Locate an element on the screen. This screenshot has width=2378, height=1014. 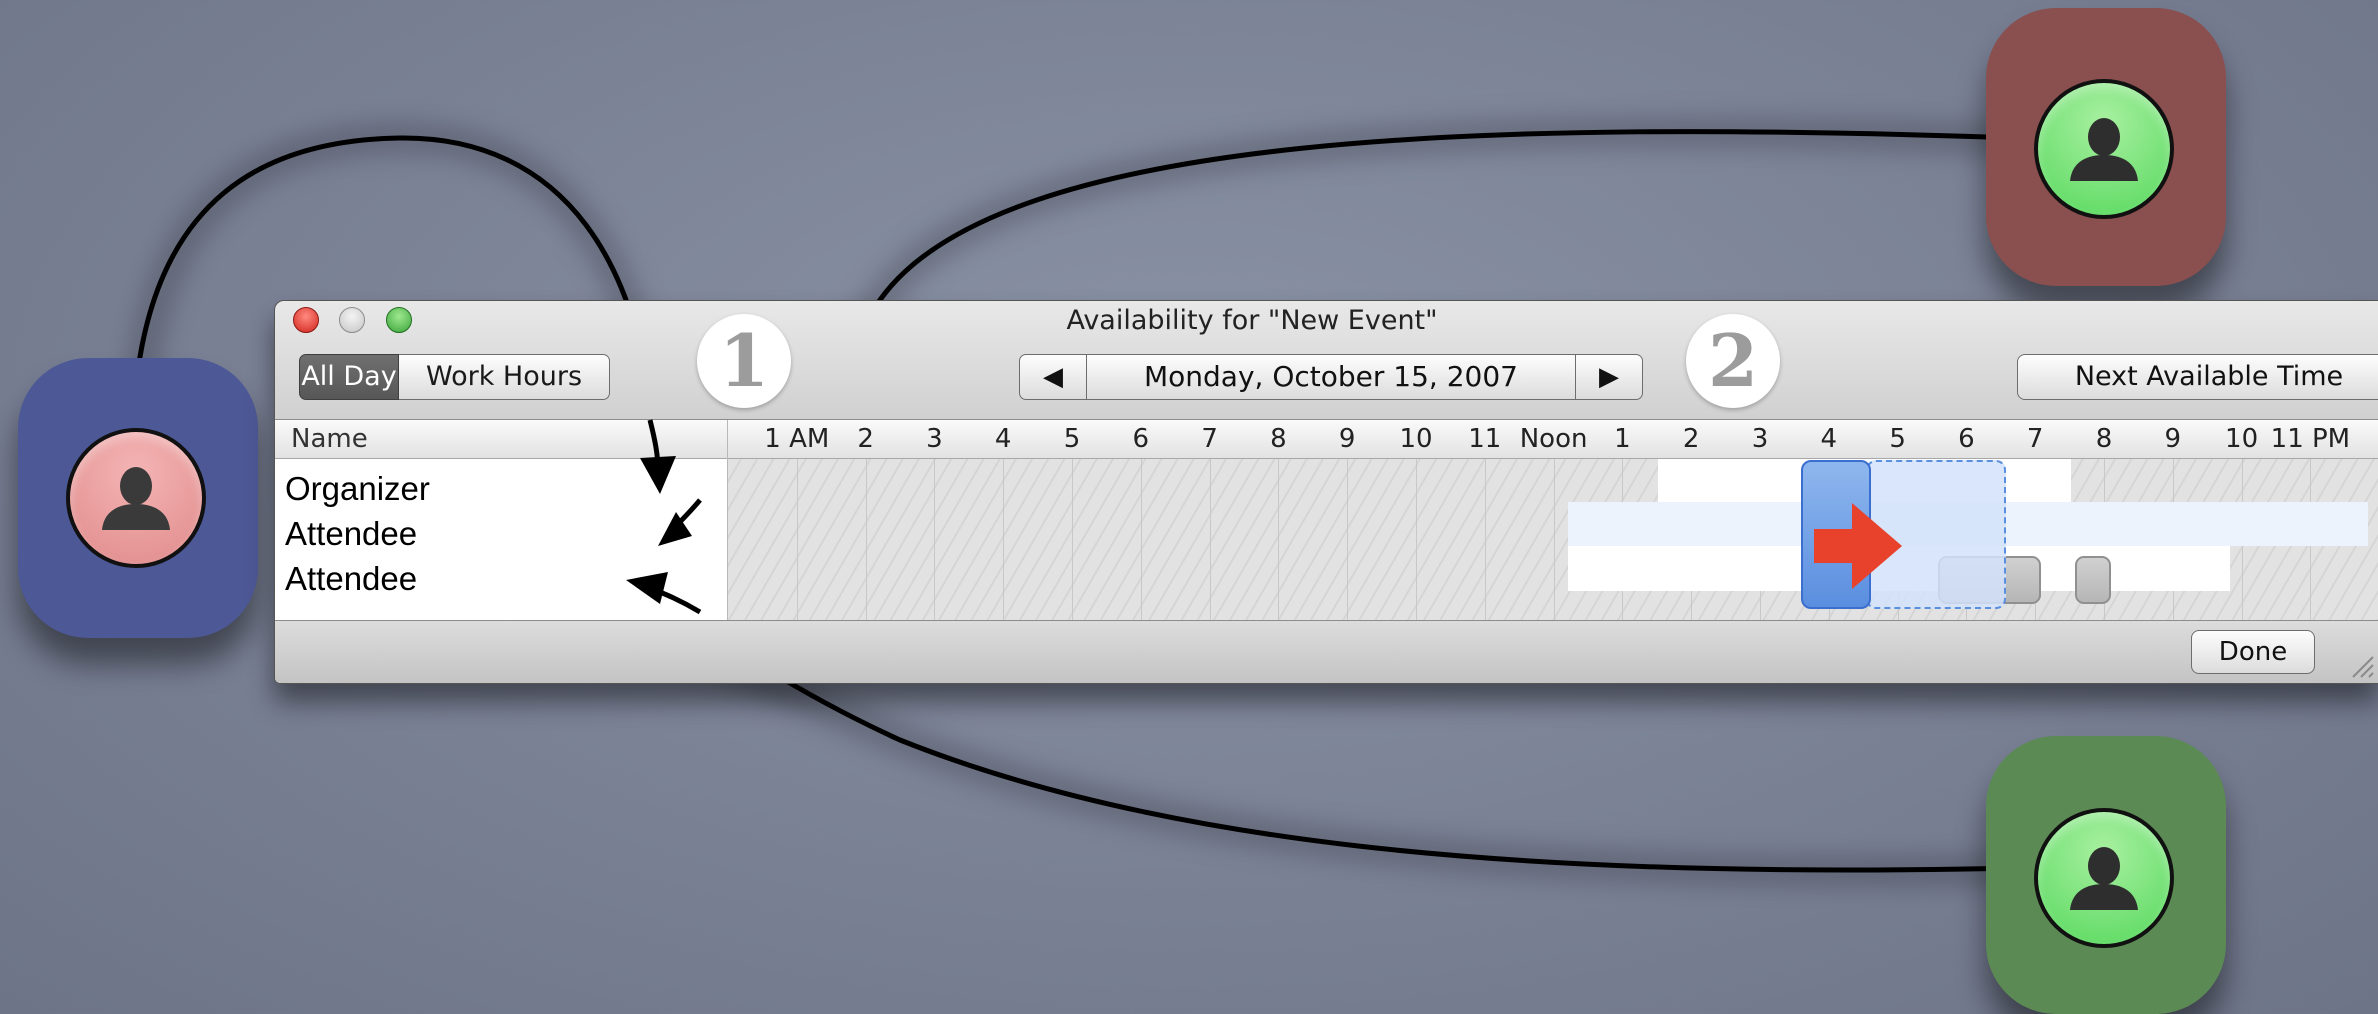
organizer-avatar-tile is located at coordinates (138, 498).